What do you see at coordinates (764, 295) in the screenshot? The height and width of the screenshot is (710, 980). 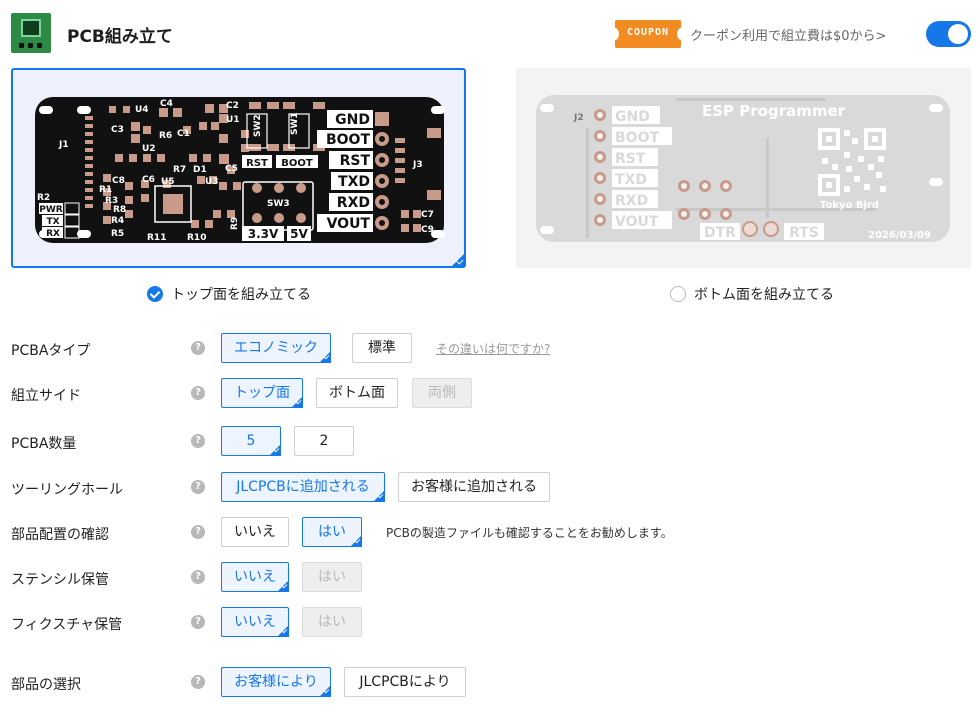 I see `bottom-side-label: ボトム面を組み立てる` at bounding box center [764, 295].